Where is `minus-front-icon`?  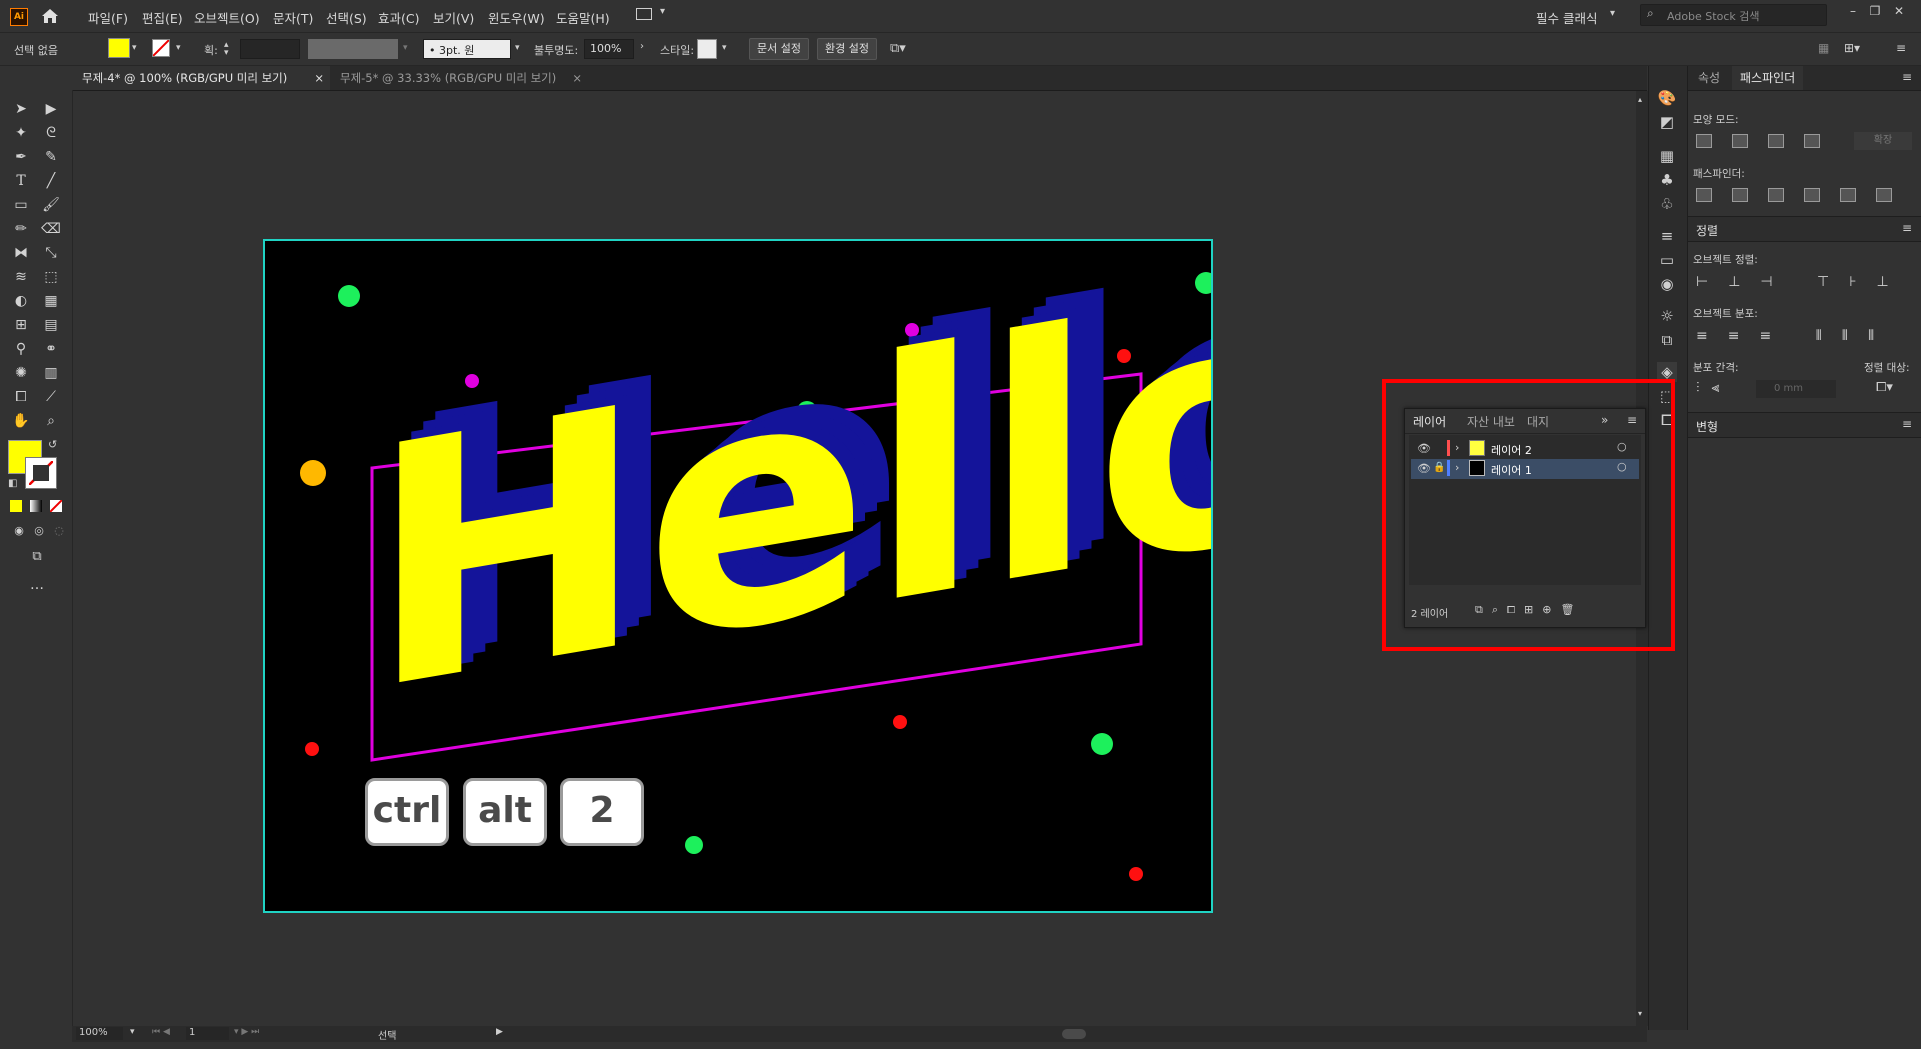 minus-front-icon is located at coordinates (1740, 141).